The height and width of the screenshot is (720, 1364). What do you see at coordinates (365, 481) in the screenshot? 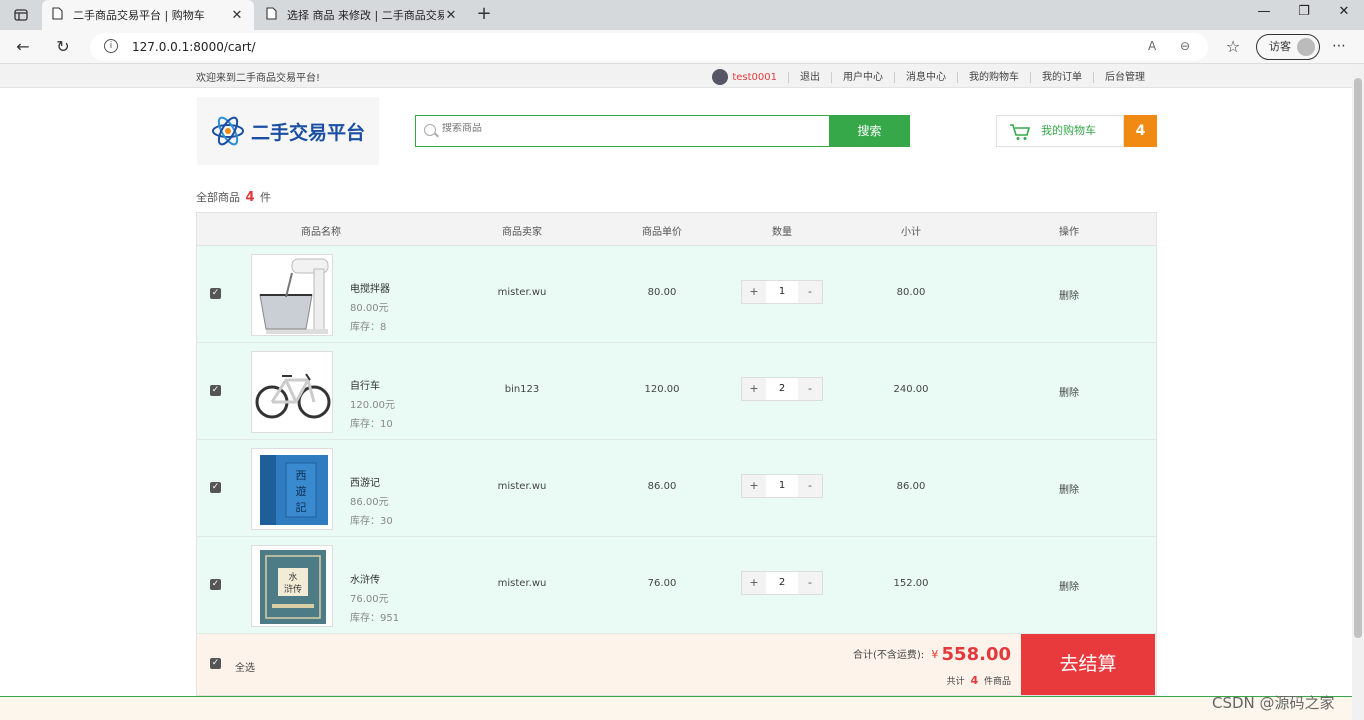
I see `product-name: 西游记` at bounding box center [365, 481].